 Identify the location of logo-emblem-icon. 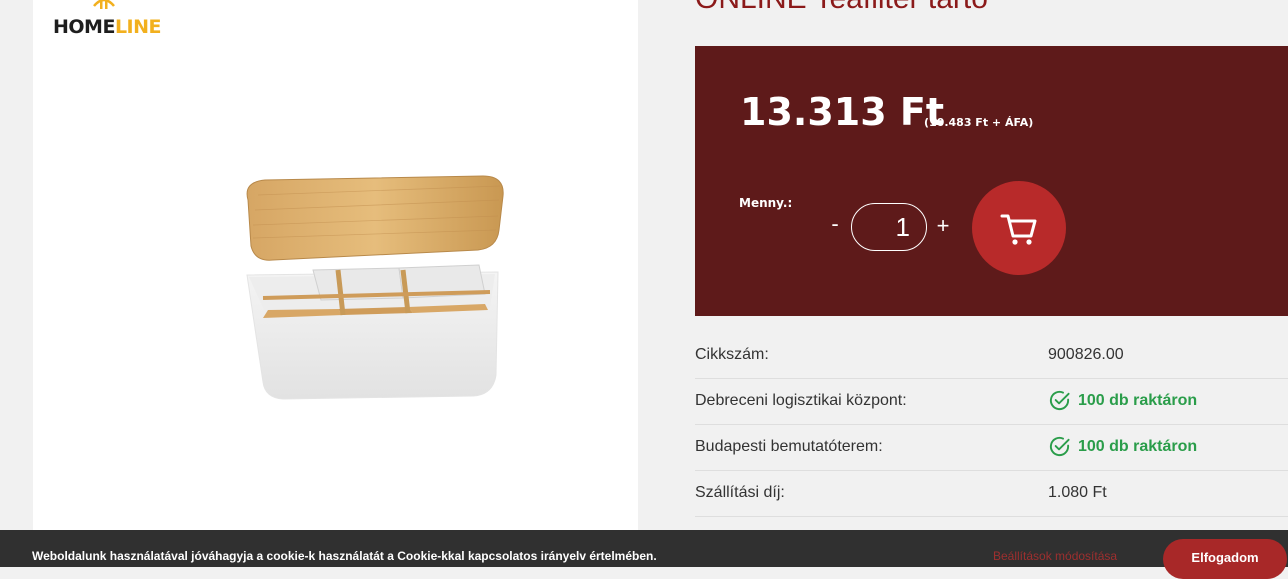
(104, 4).